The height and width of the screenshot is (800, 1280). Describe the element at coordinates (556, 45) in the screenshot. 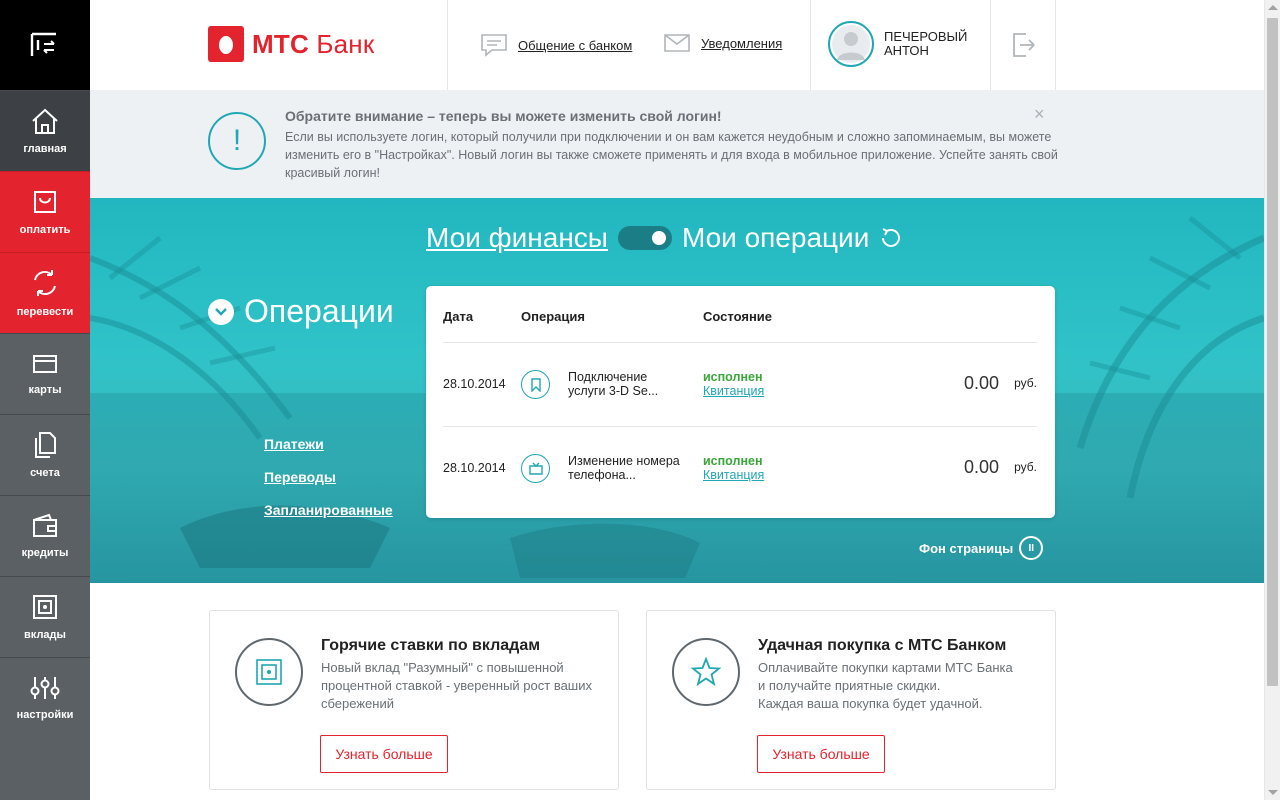

I see `chat-with-bank-link: Общение с банком` at that location.